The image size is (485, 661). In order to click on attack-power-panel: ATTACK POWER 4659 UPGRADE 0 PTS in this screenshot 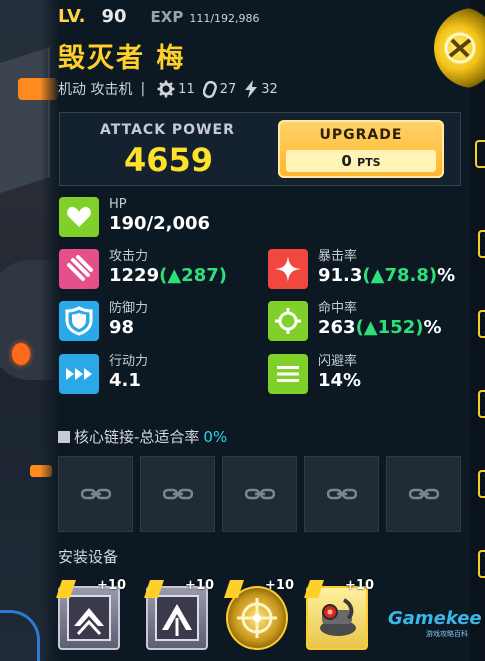, I will do `click(260, 149)`.